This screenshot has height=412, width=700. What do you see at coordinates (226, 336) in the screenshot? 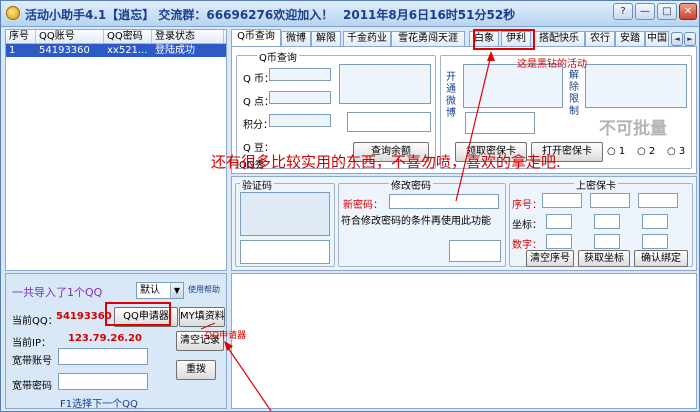
I see `annotation-qq-applier: QQ申请器` at bounding box center [226, 336].